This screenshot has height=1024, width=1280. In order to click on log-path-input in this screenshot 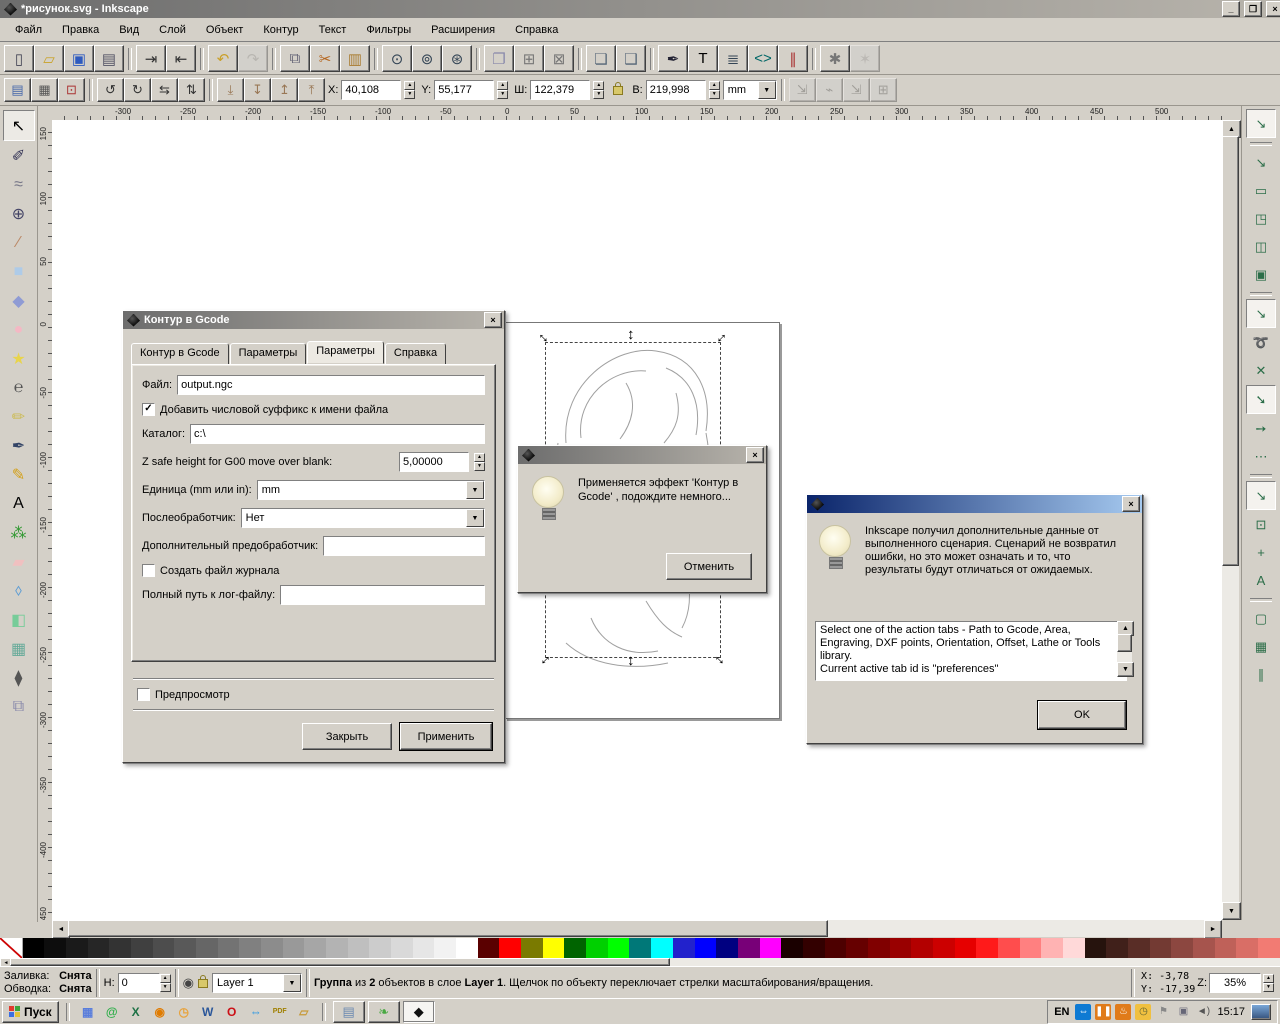, I will do `click(382, 595)`.